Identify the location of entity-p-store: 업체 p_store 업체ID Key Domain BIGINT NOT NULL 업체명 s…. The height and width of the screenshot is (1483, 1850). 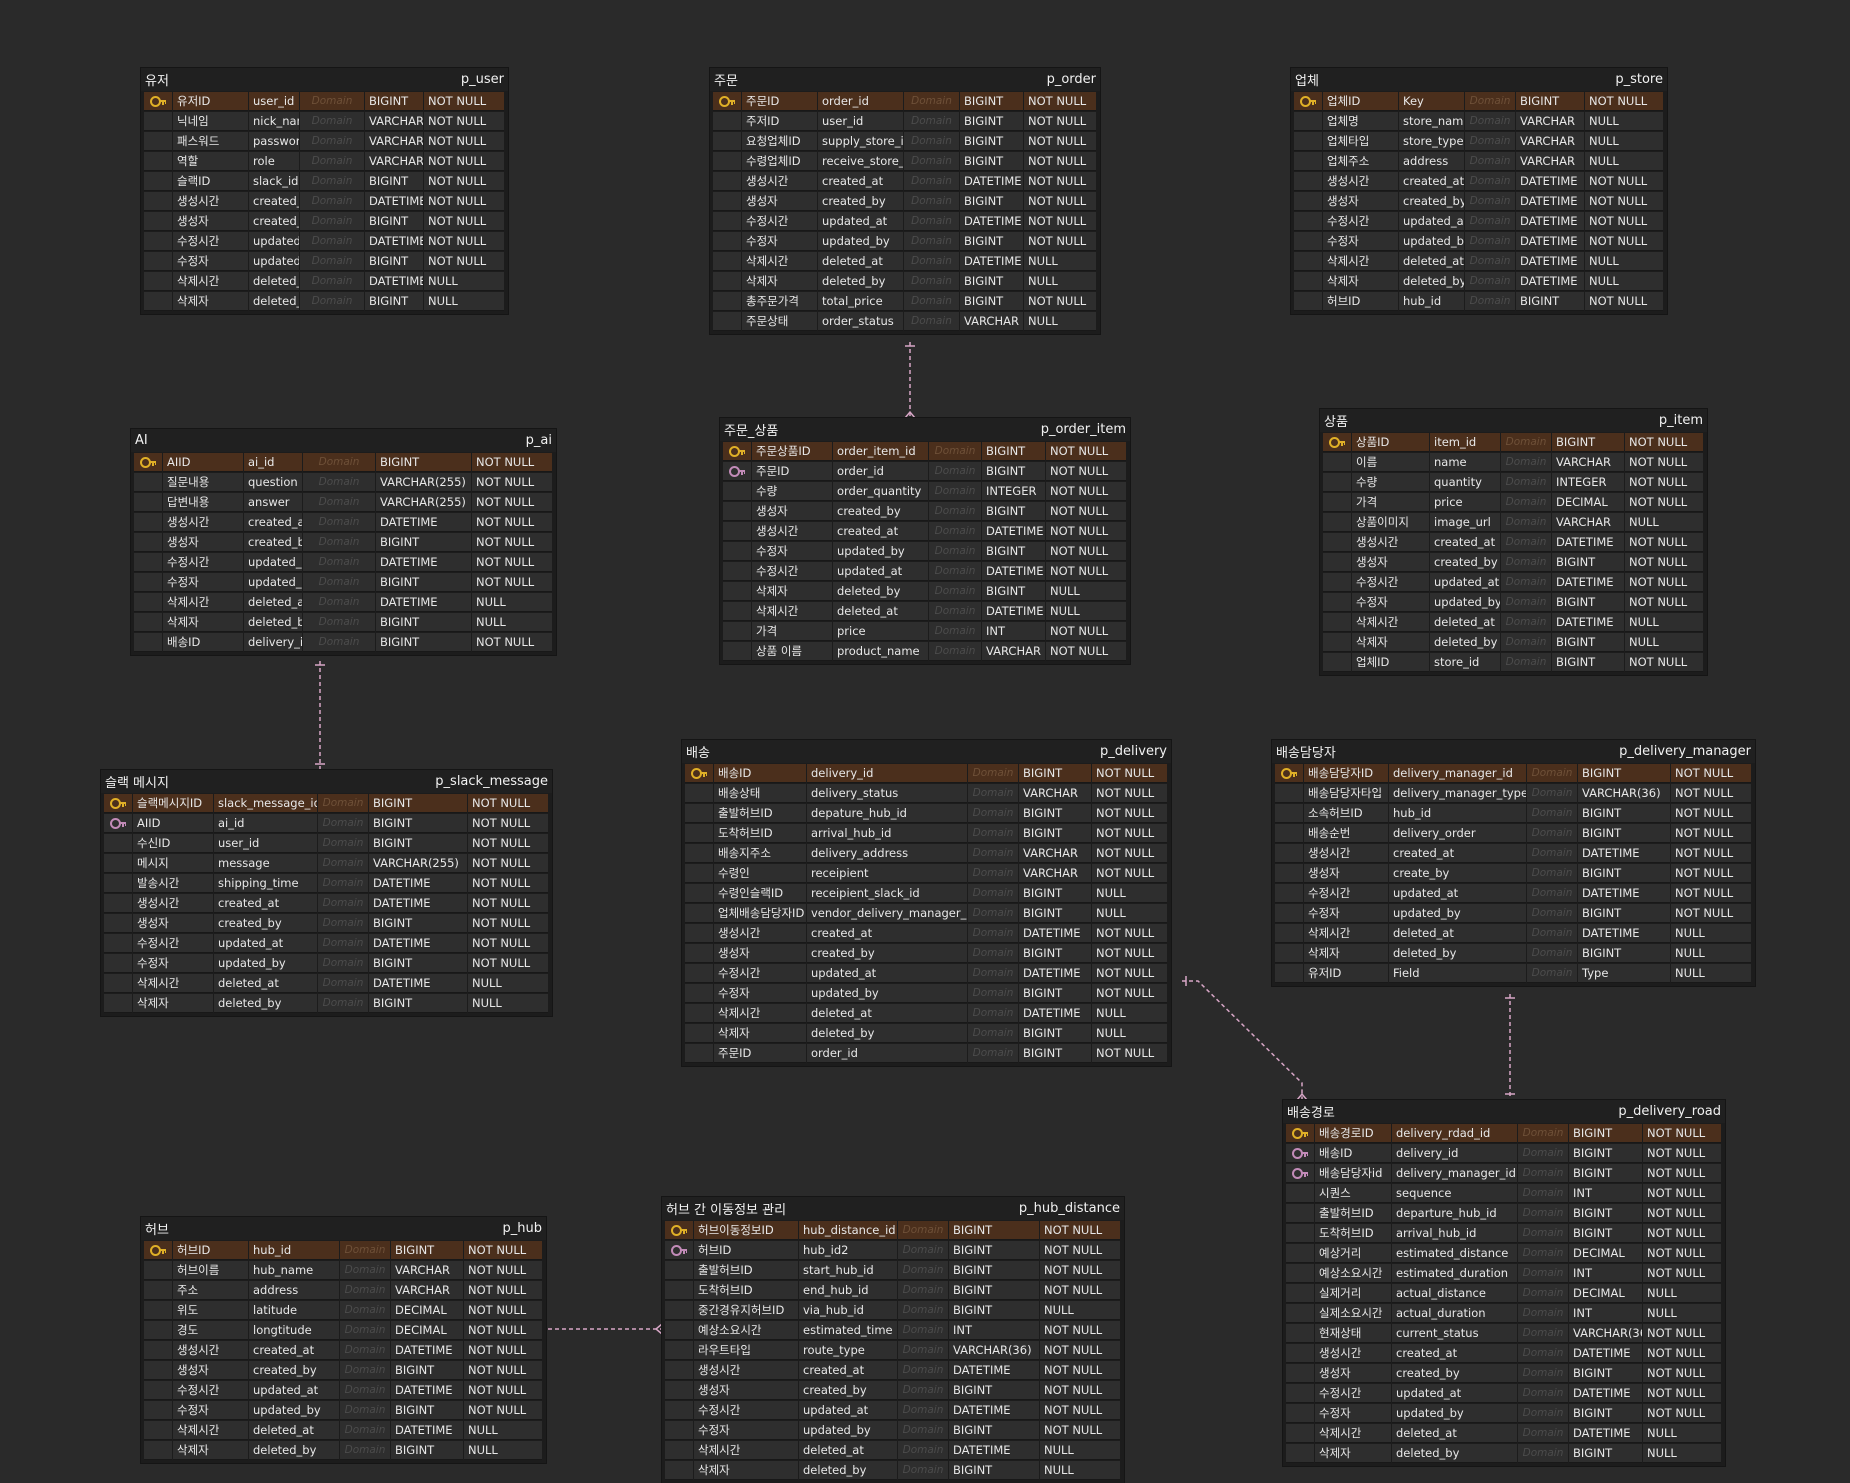
(1479, 191).